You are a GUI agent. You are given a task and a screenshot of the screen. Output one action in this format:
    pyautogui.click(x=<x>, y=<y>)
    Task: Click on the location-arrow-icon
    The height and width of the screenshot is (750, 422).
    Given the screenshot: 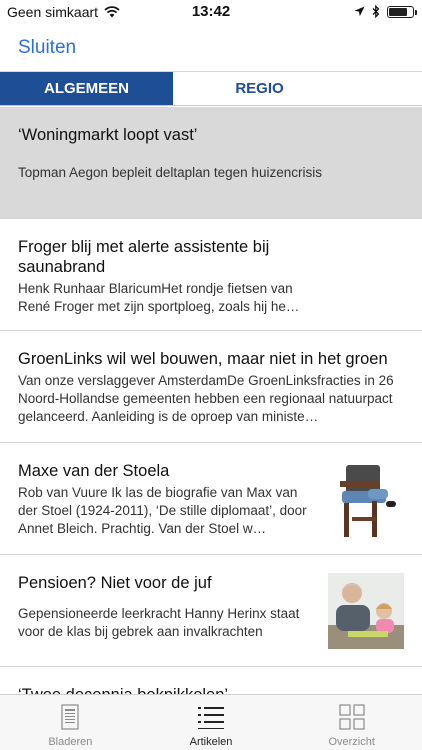 What is the action you would take?
    pyautogui.click(x=359, y=11)
    